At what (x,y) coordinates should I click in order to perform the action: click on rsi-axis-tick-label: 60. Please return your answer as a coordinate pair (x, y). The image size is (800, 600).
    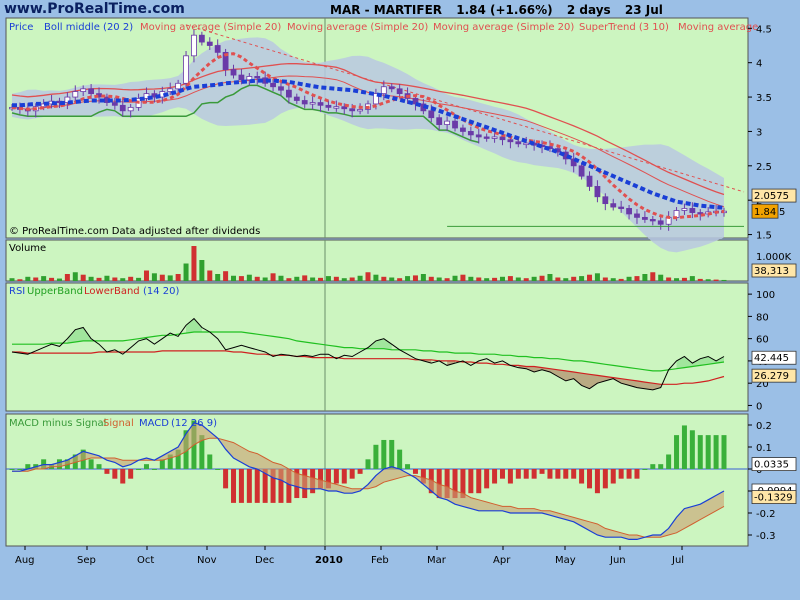
    Looking at the image, I should click on (762, 340).